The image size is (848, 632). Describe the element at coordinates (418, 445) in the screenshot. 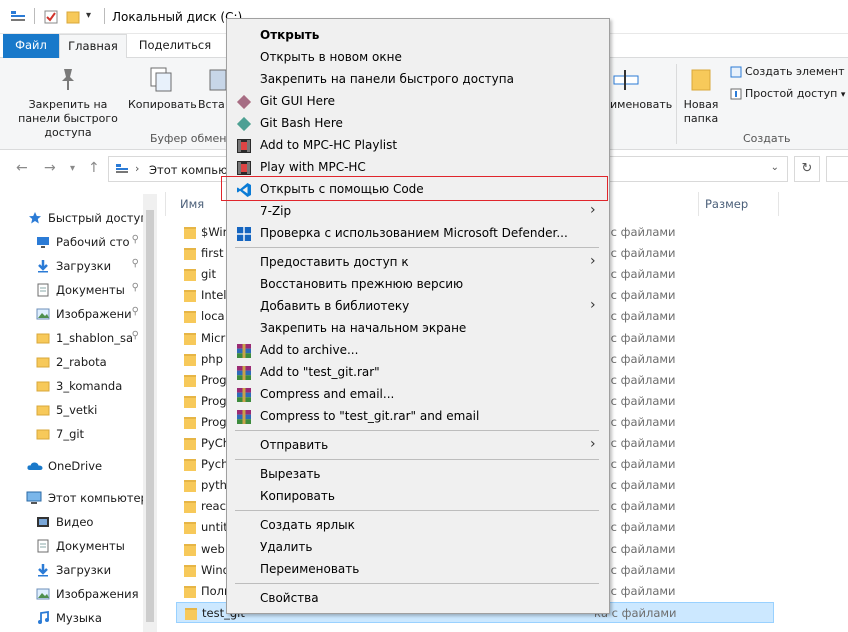

I see `menu-item-отправить: Отправить ›` at that location.